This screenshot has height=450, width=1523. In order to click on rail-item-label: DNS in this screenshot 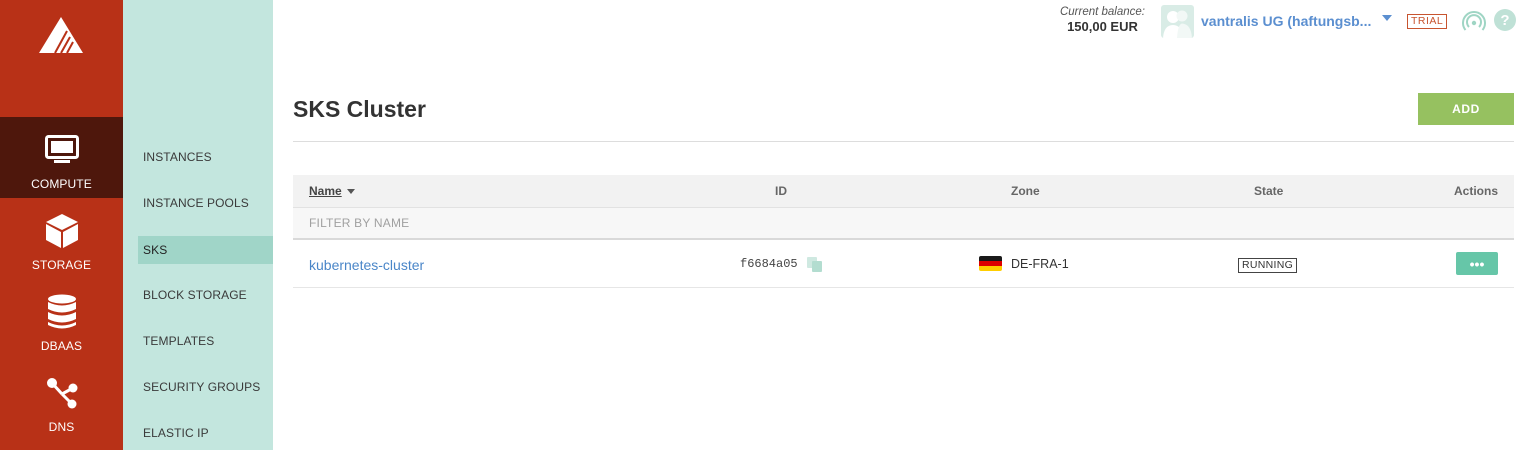, I will do `click(61, 427)`.